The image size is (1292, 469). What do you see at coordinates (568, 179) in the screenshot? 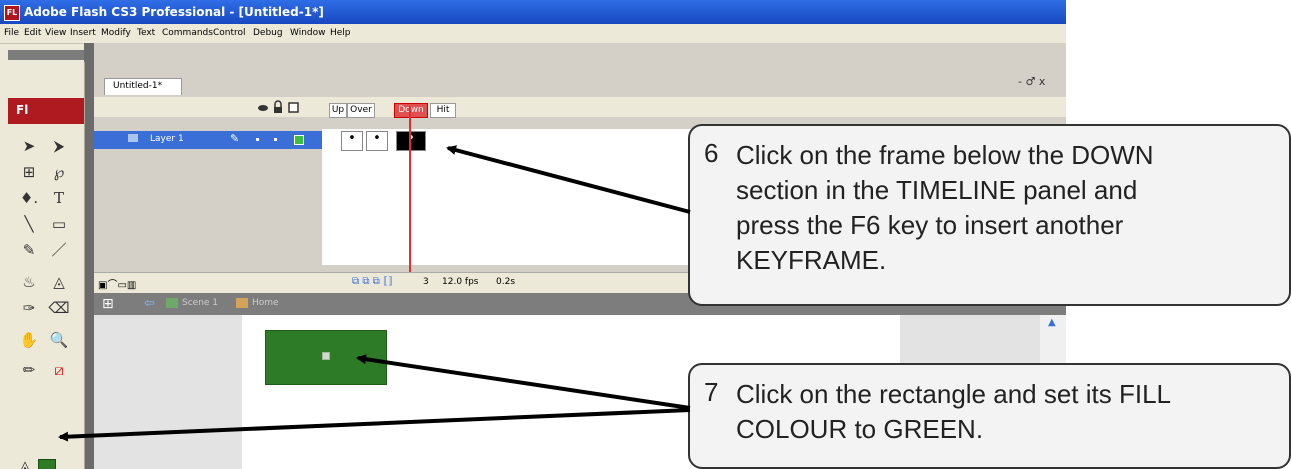
I see `arrow-to-down-frame` at bounding box center [568, 179].